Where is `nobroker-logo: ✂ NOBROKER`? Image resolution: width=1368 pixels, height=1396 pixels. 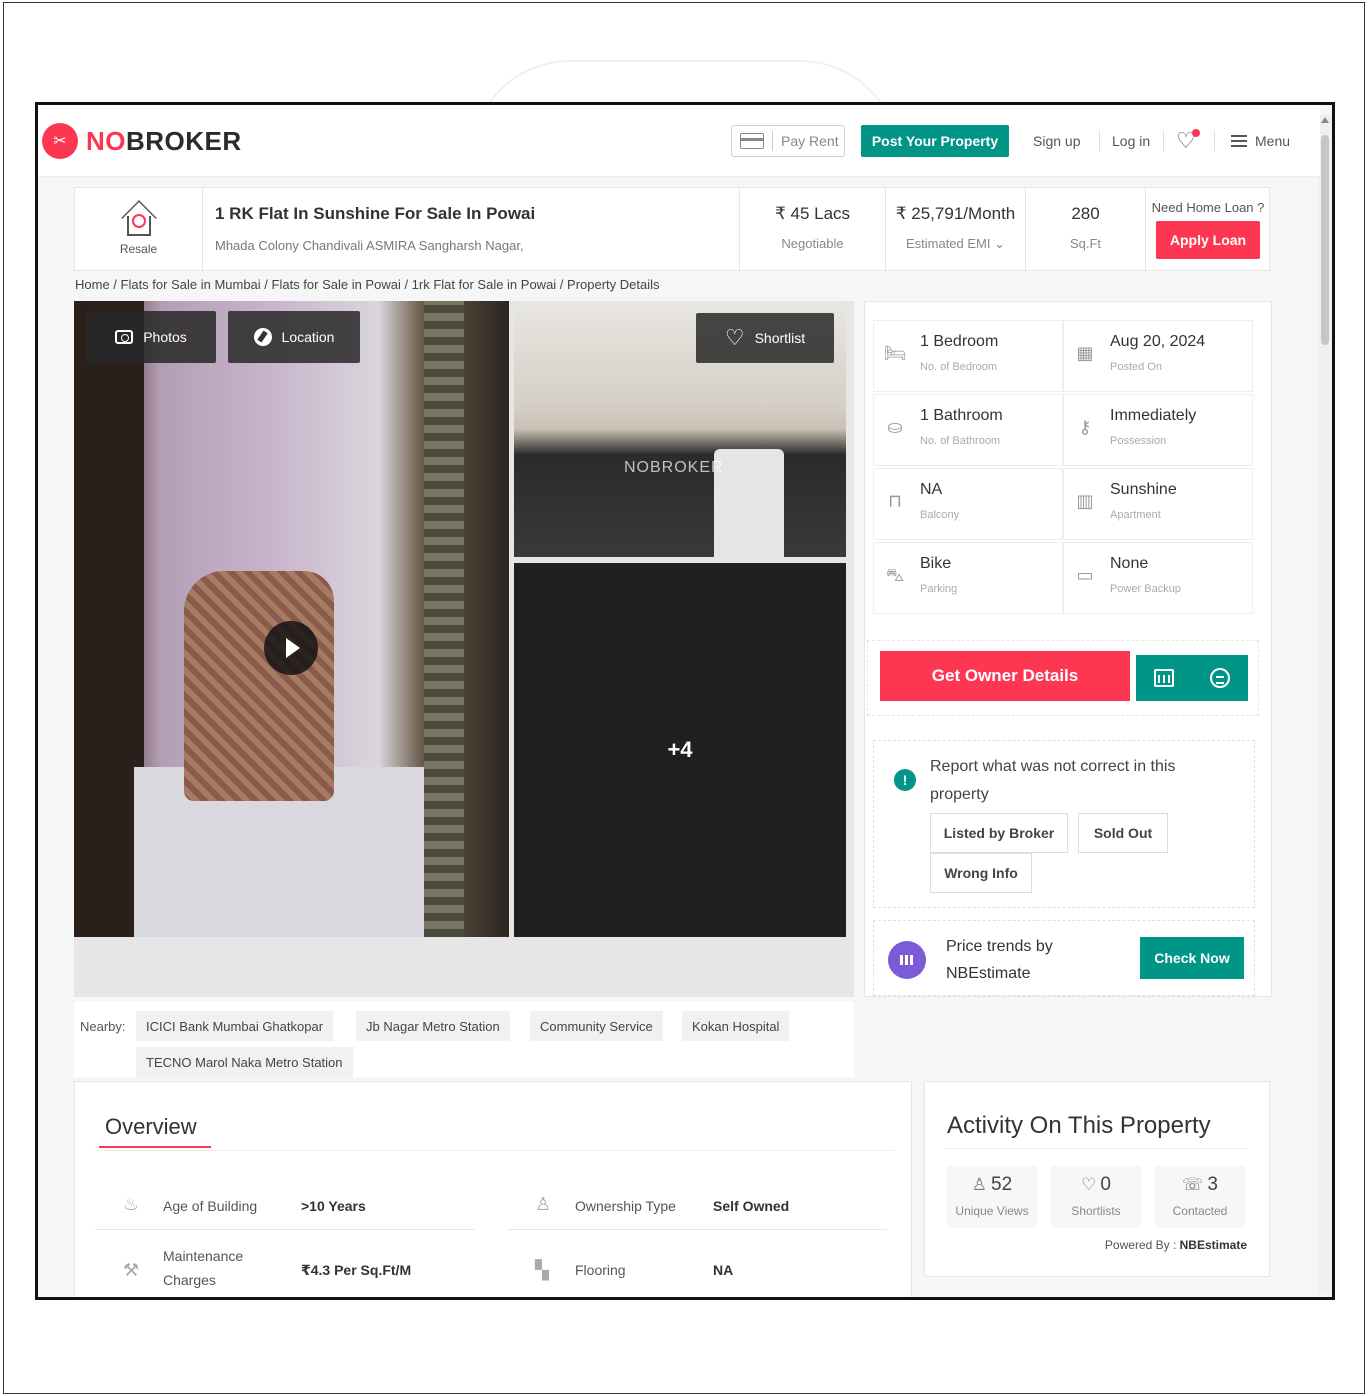 nobroker-logo: ✂ NOBROKER is located at coordinates (142, 141).